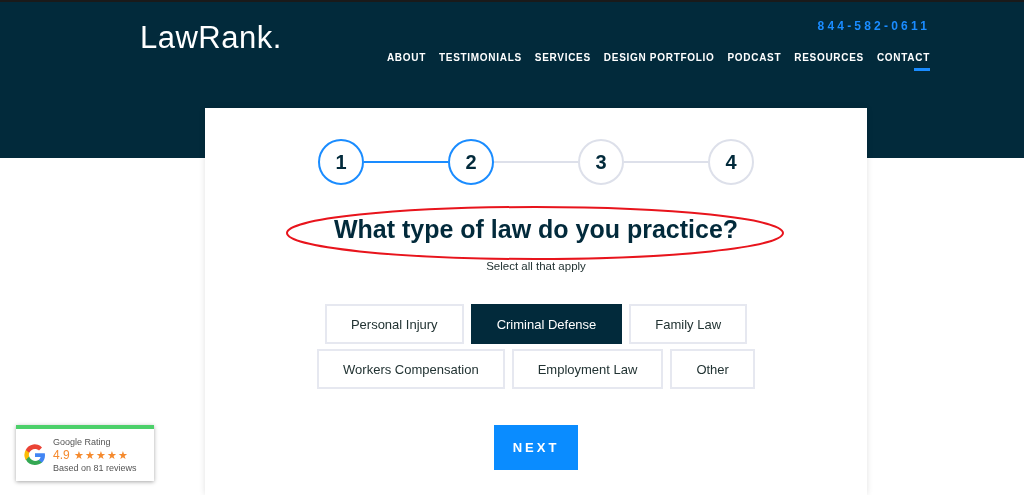  What do you see at coordinates (35, 455) in the screenshot?
I see `google-logo-icon` at bounding box center [35, 455].